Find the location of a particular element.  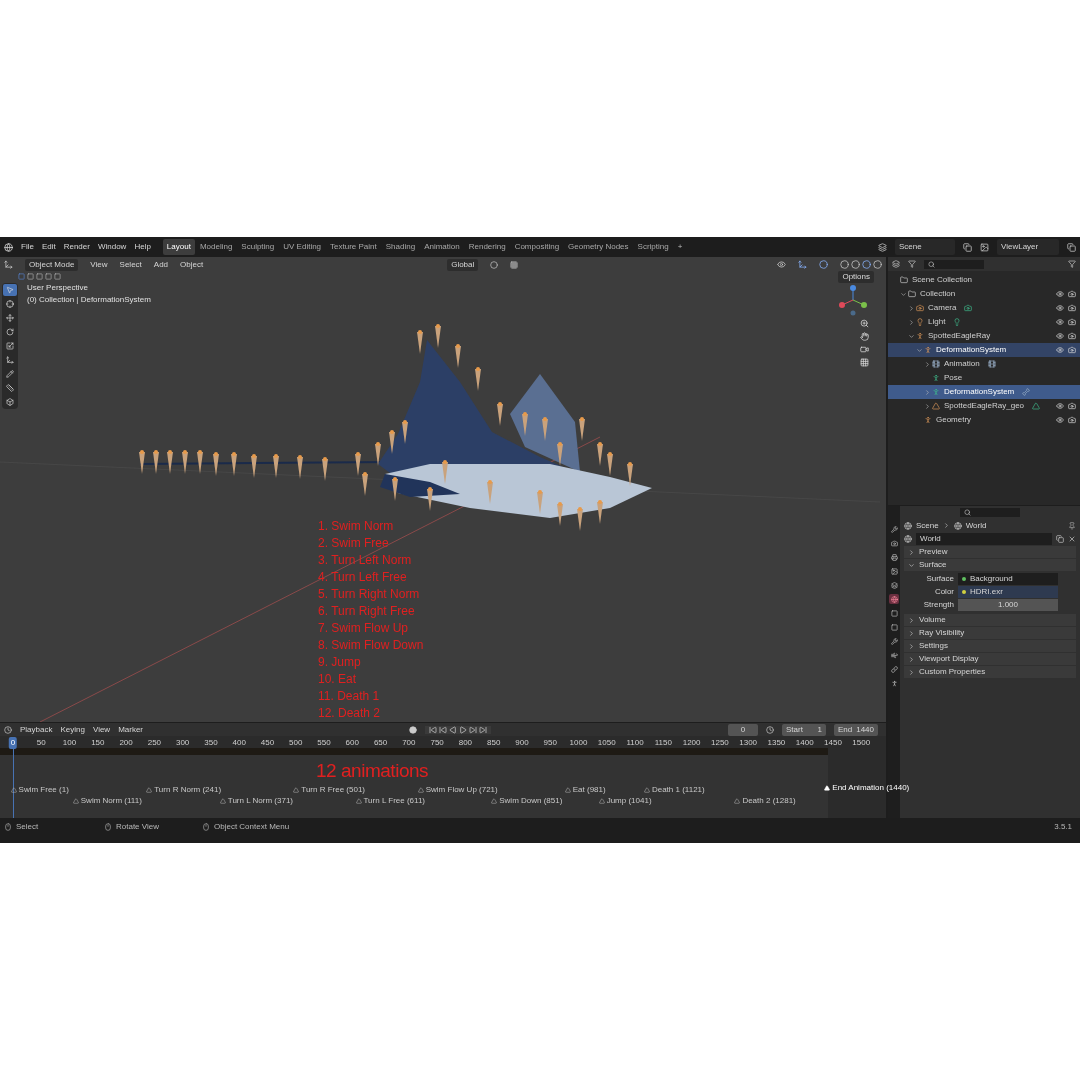

outliner-row: Light is located at coordinates (984, 322).